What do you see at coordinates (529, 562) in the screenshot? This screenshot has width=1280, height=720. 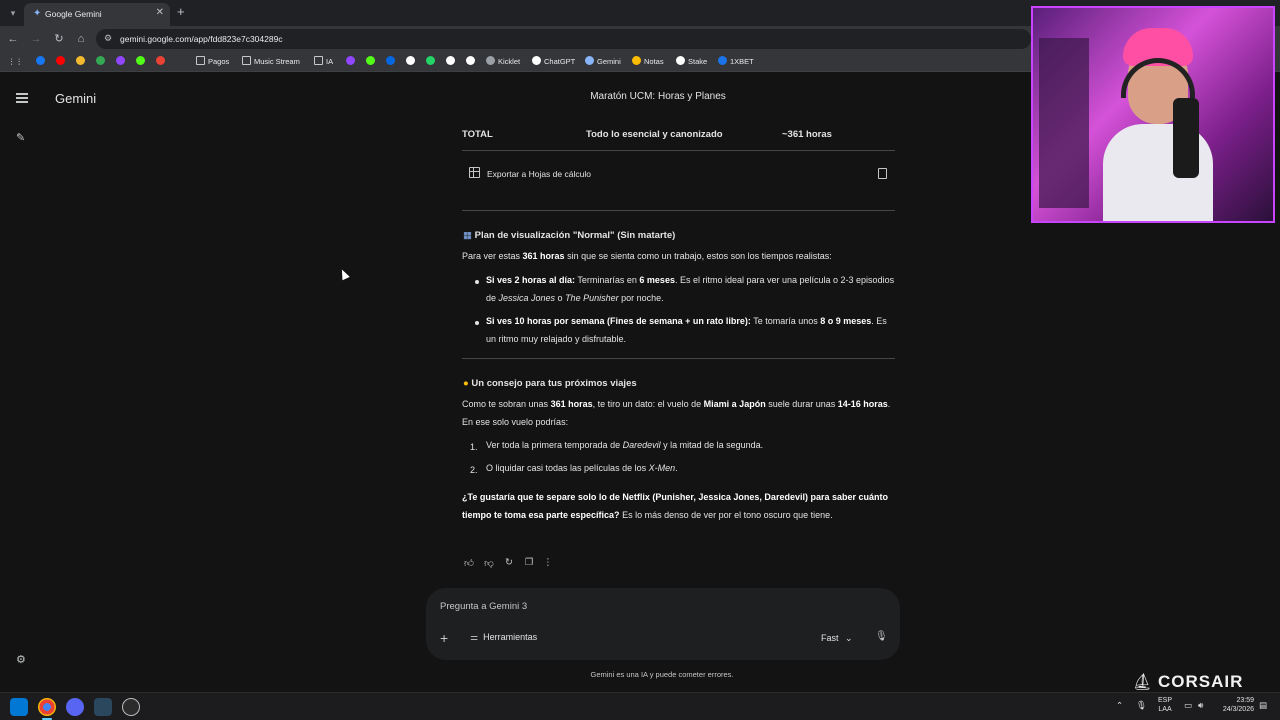 I see `copy-icon: ❐` at bounding box center [529, 562].